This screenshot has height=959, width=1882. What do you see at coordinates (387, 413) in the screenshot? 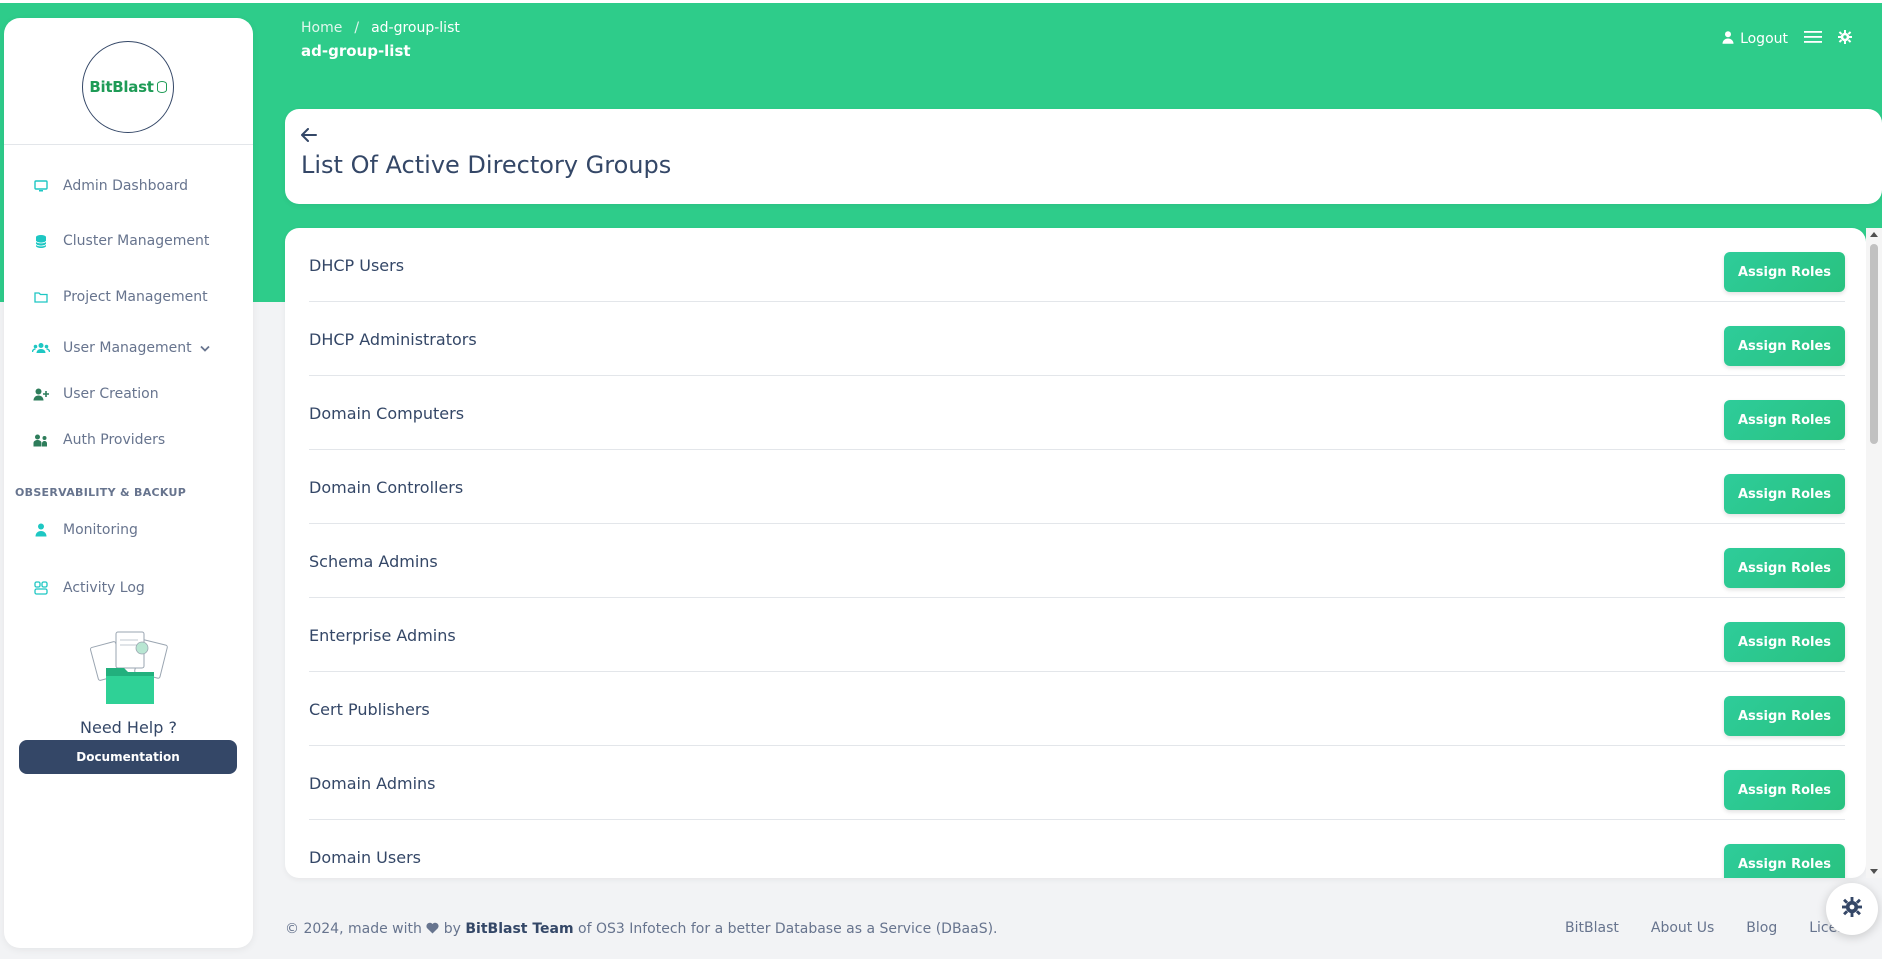
I see `group-name: Domain Computers` at bounding box center [387, 413].